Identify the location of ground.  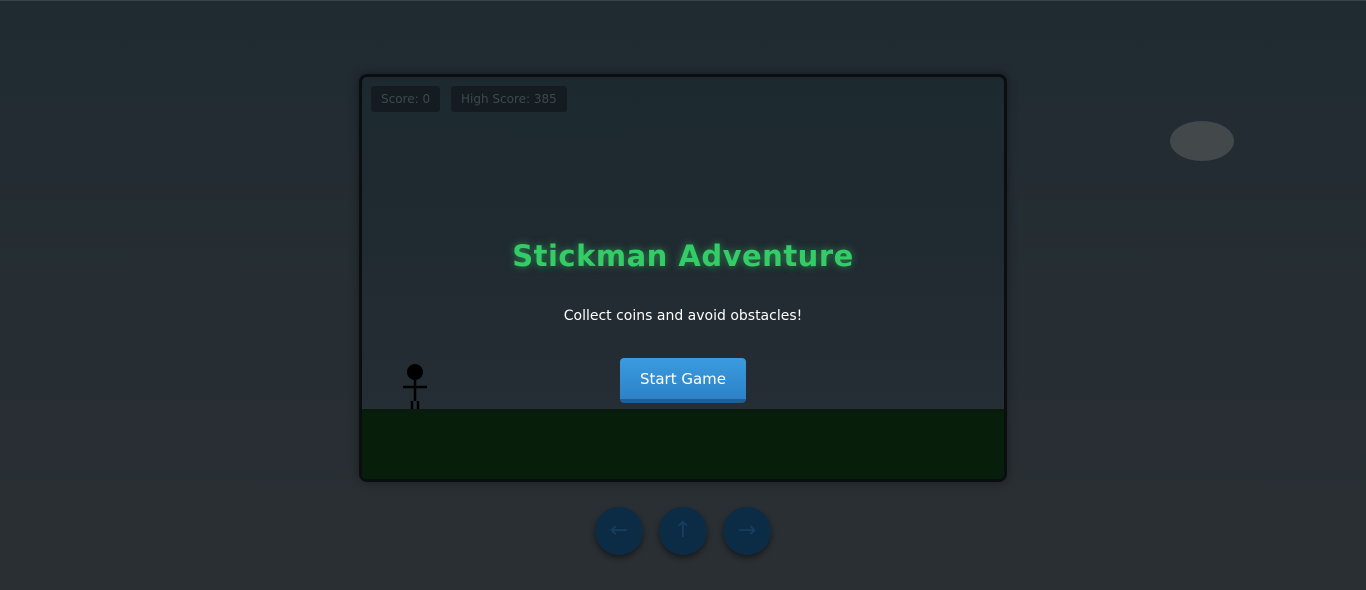
(683, 444).